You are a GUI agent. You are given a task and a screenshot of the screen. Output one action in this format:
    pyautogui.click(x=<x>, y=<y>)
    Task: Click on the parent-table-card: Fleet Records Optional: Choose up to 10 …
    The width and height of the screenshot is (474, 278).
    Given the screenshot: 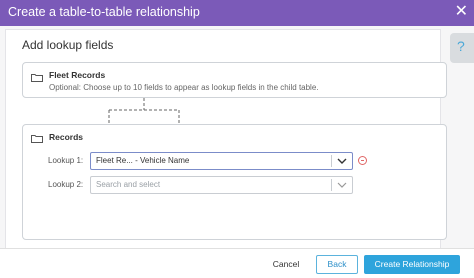 What is the action you would take?
    pyautogui.click(x=234, y=80)
    